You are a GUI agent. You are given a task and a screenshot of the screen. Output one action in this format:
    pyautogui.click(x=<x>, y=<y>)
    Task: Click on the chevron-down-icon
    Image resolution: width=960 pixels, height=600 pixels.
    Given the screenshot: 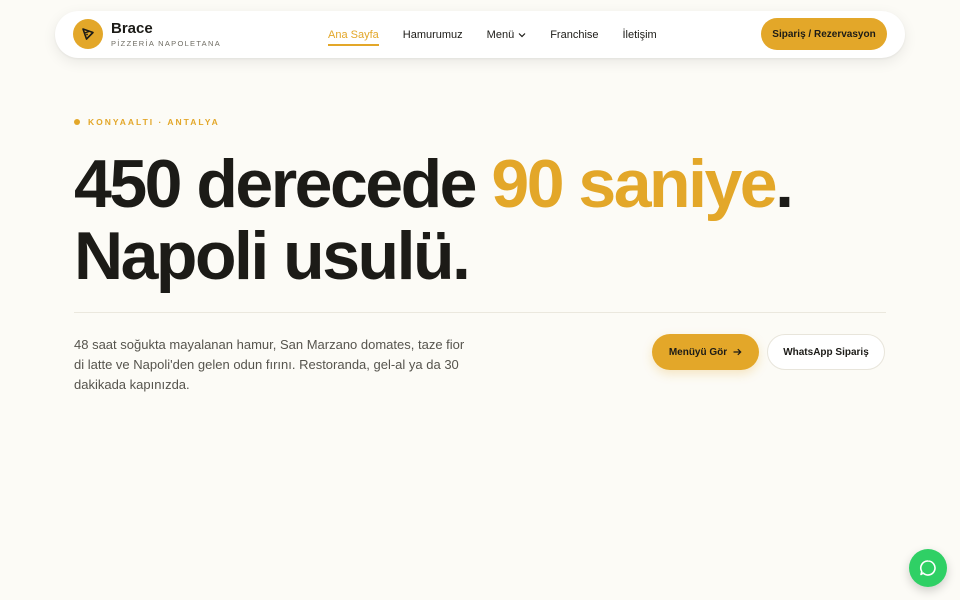 What is the action you would take?
    pyautogui.click(x=522, y=35)
    